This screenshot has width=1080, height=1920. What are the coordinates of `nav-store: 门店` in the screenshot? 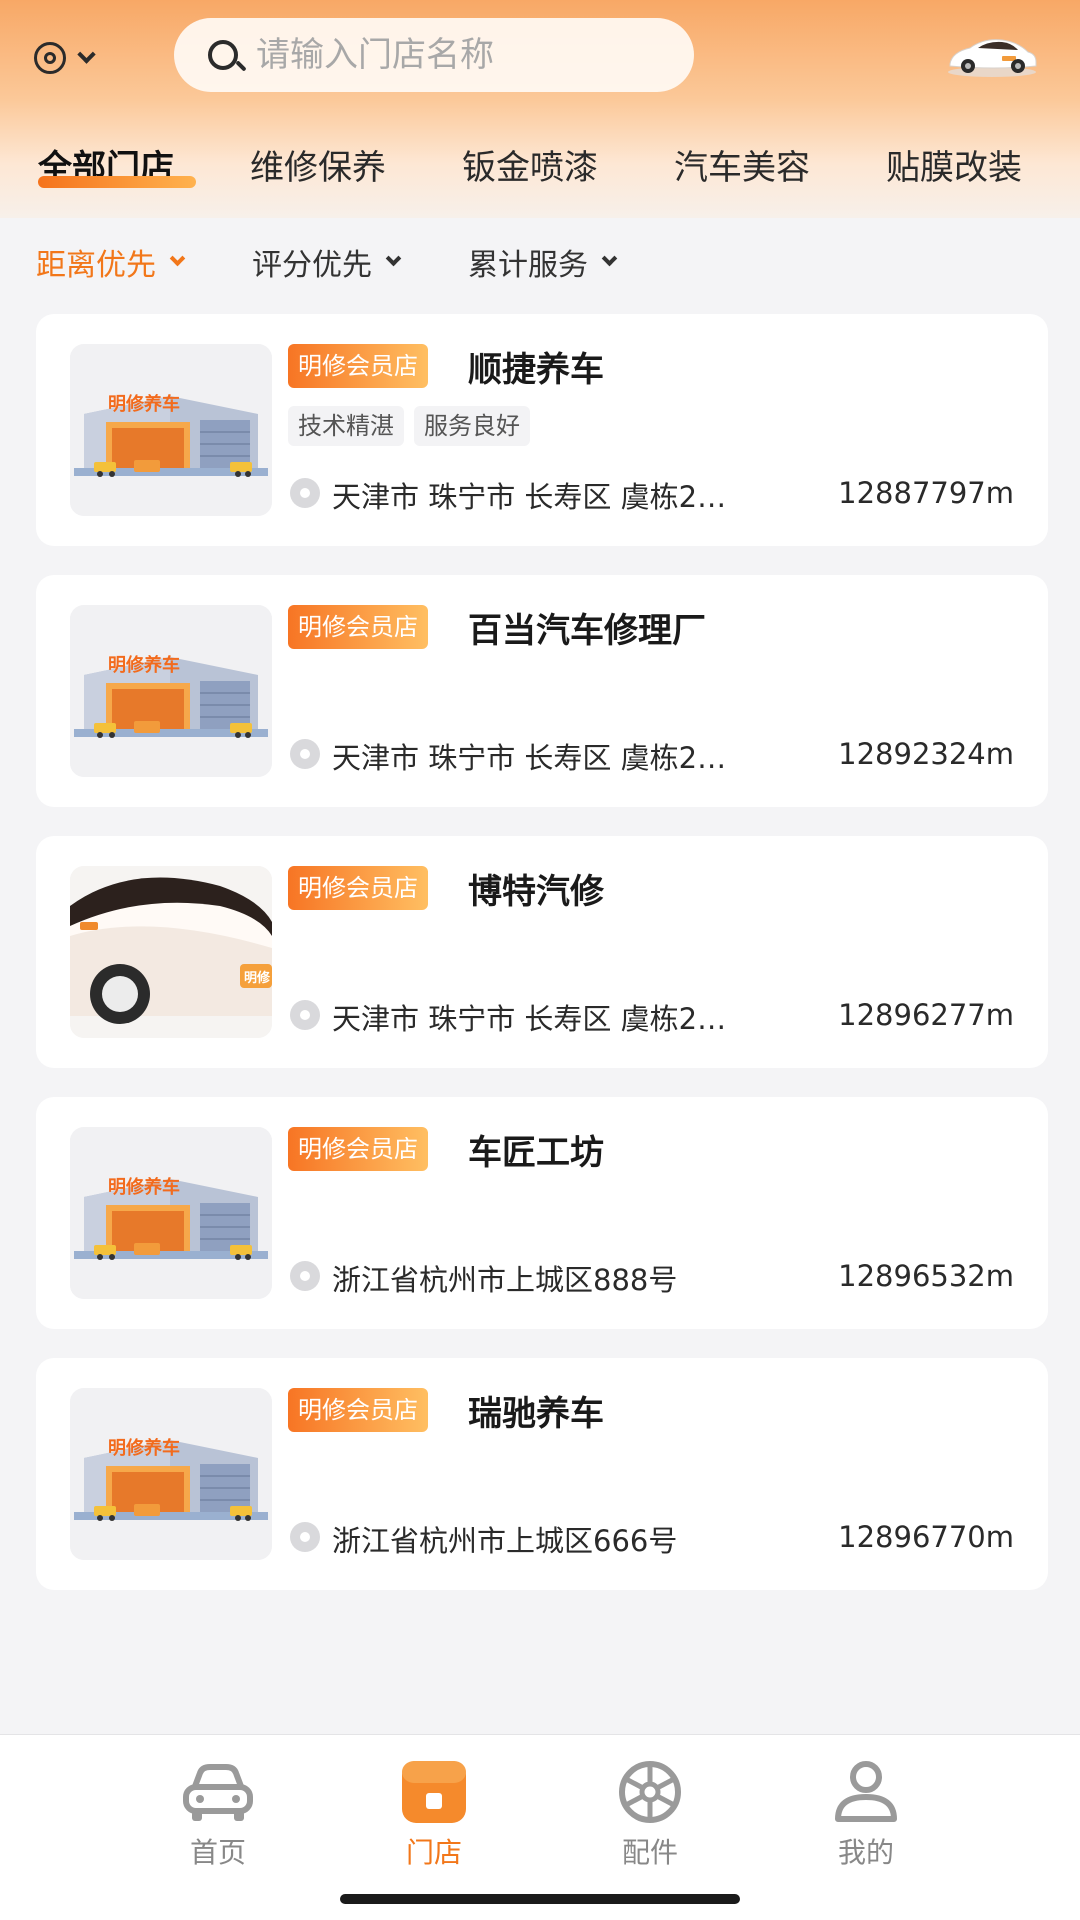 It's located at (434, 1815).